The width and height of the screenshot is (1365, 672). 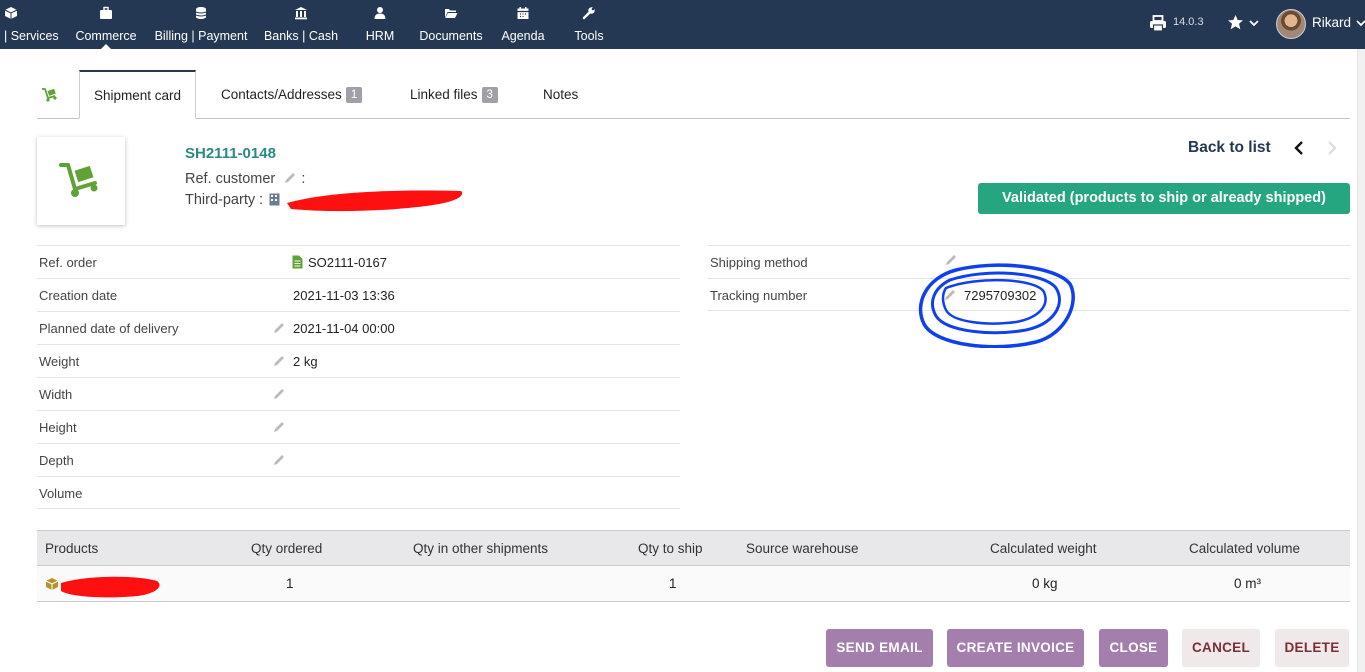 I want to click on weight-pencil-icon, so click(x=279, y=361).